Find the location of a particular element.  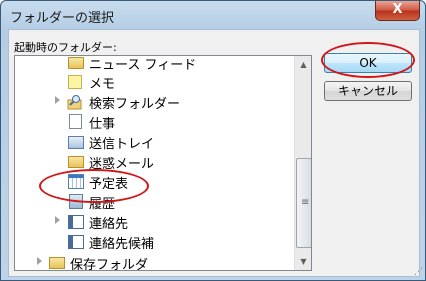

tree-item-label: 連絡先候補 is located at coordinates (122, 244).